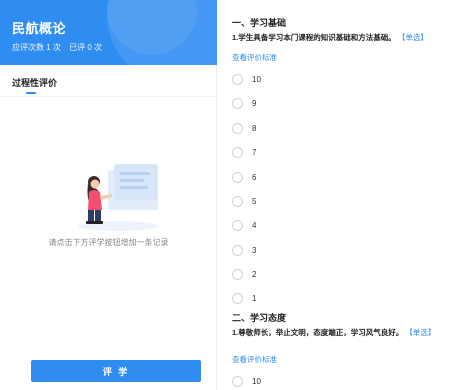 The width and height of the screenshot is (460, 390). Describe the element at coordinates (254, 177) in the screenshot. I see `option-label: 6` at that location.